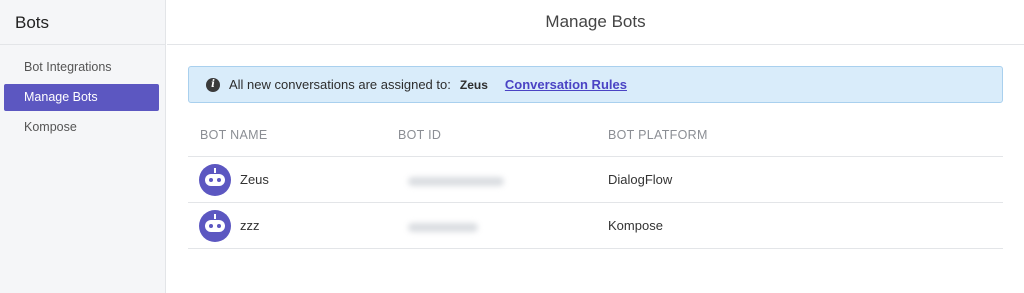 This screenshot has width=1024, height=293. I want to click on info-icon: i, so click(213, 84).